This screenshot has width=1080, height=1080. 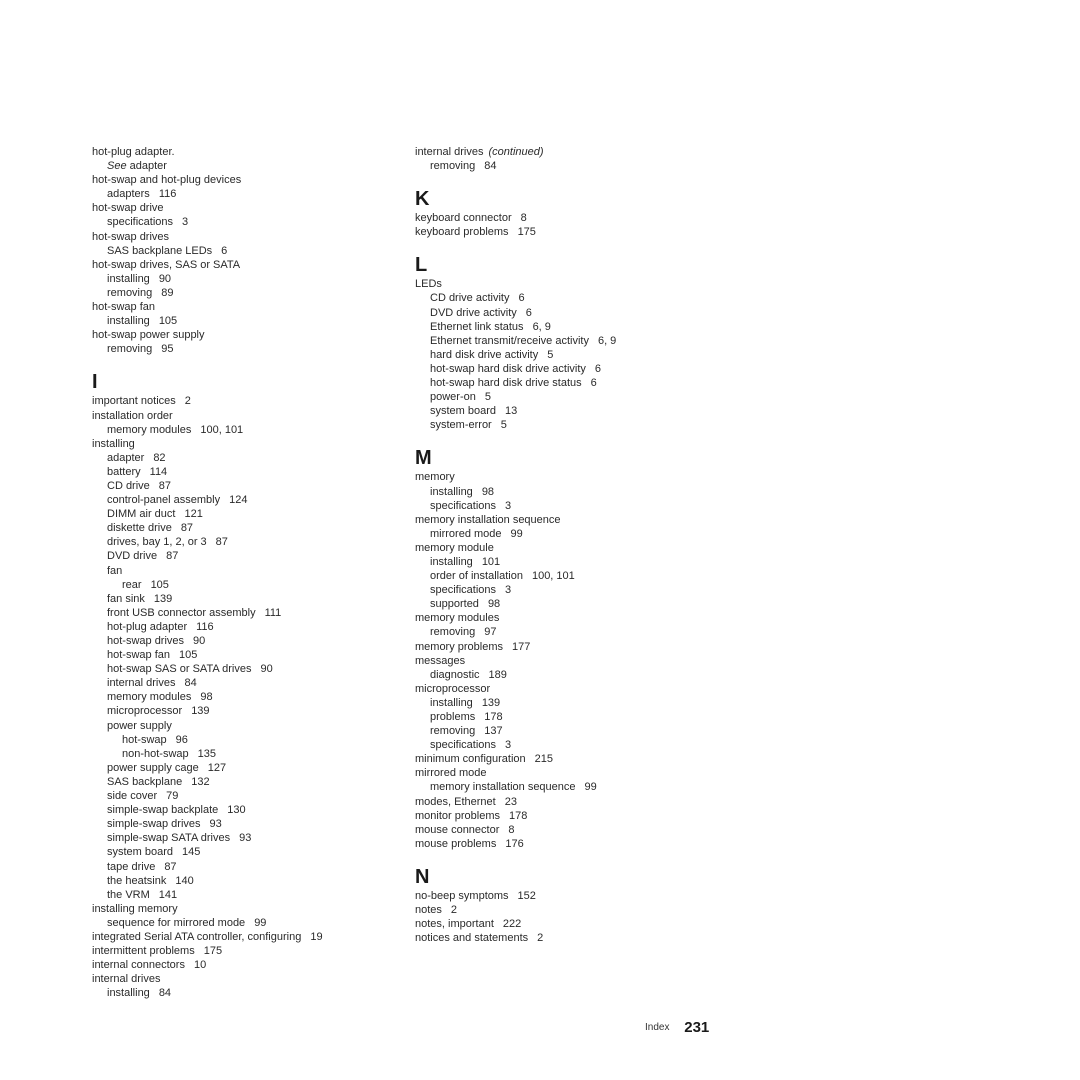 What do you see at coordinates (565, 675) in the screenshot?
I see `index-subentry: diagnostic 189` at bounding box center [565, 675].